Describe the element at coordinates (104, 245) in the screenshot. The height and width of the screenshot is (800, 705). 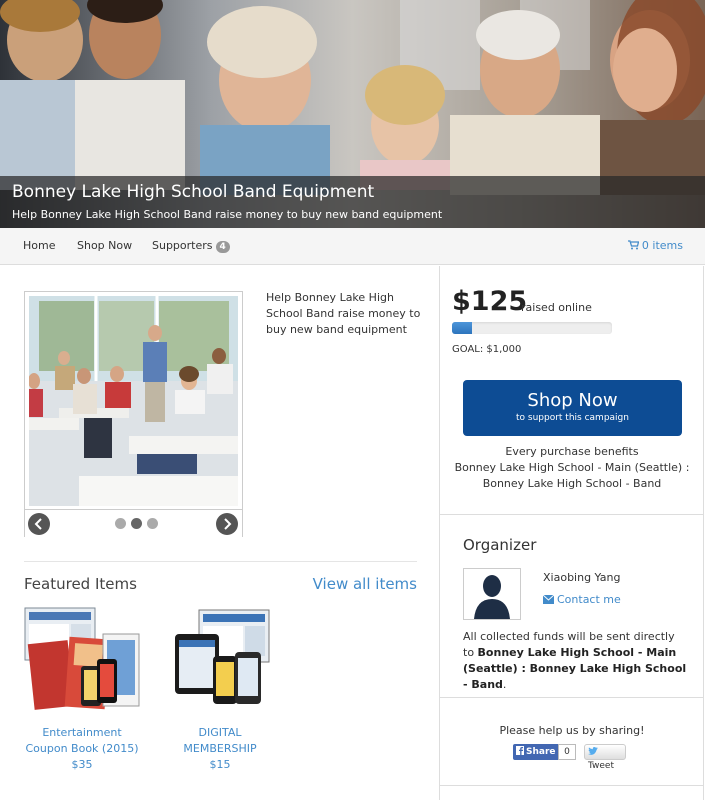
I see `nav-shop-now: Shop Now` at that location.